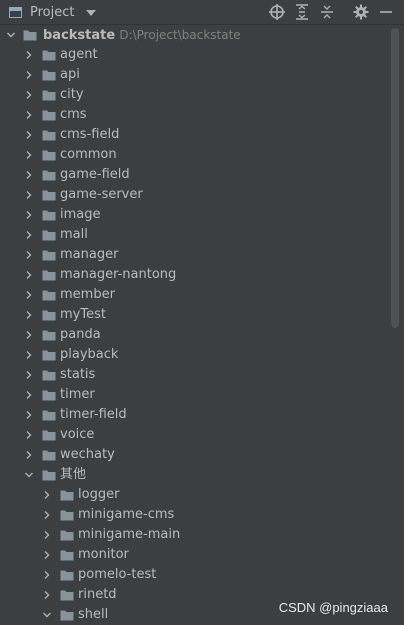 This screenshot has height=625, width=404. Describe the element at coordinates (195, 275) in the screenshot. I see `tree-item: manager-nantong` at that location.